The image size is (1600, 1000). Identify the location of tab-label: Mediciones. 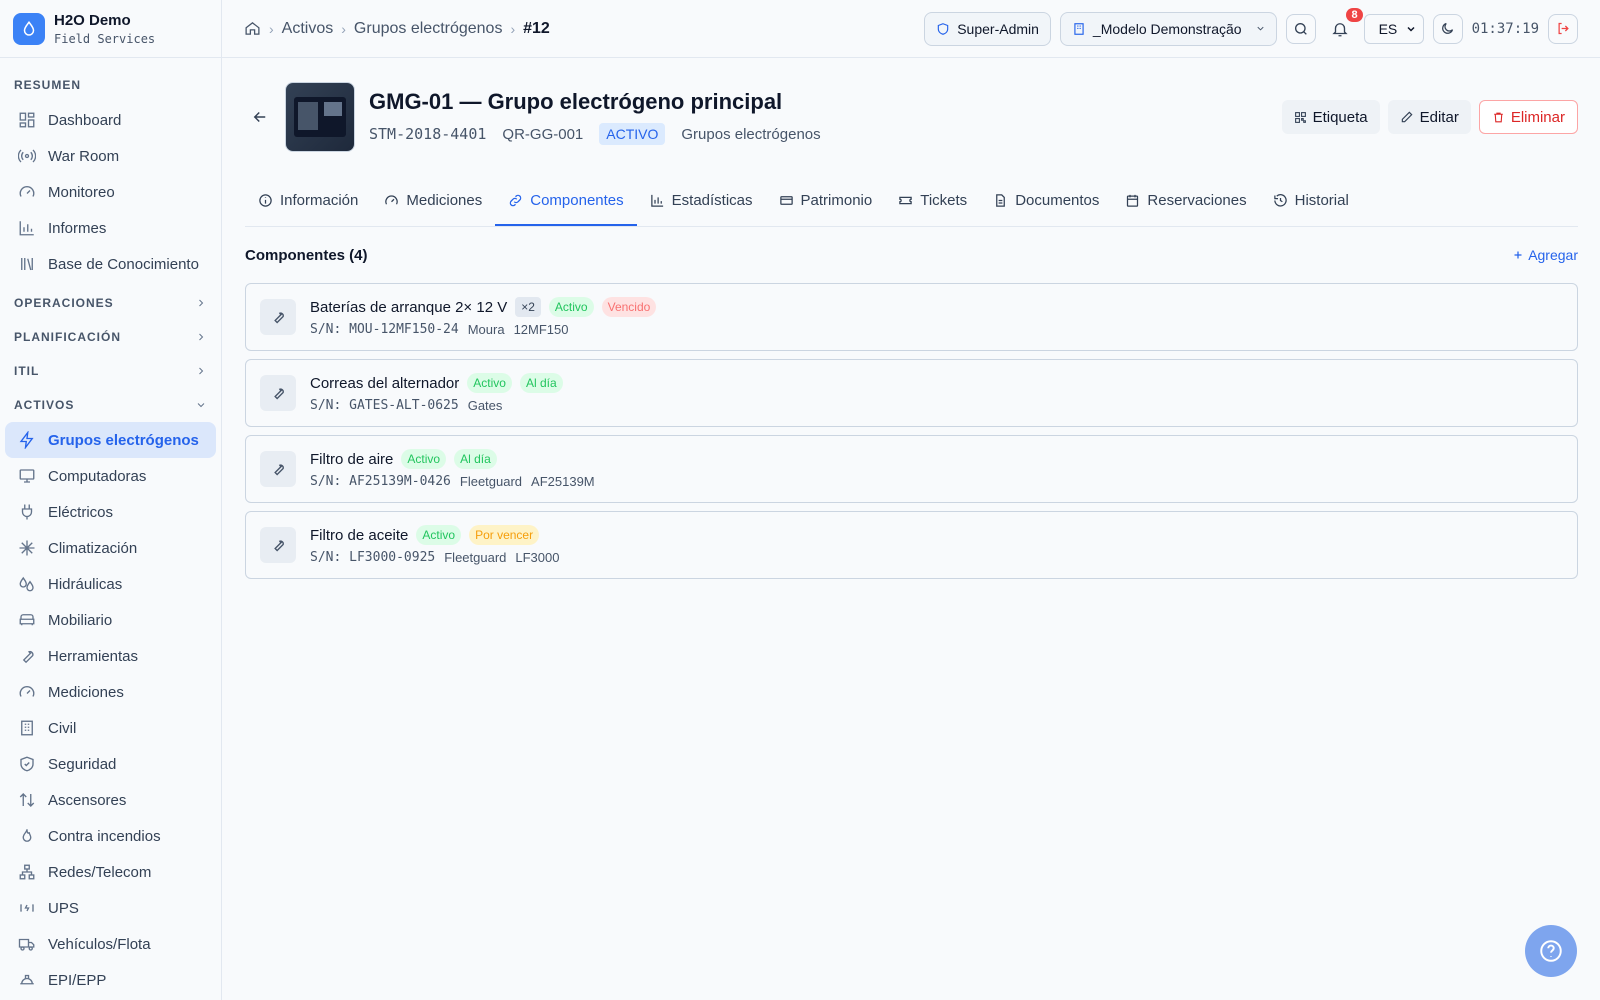
(444, 200).